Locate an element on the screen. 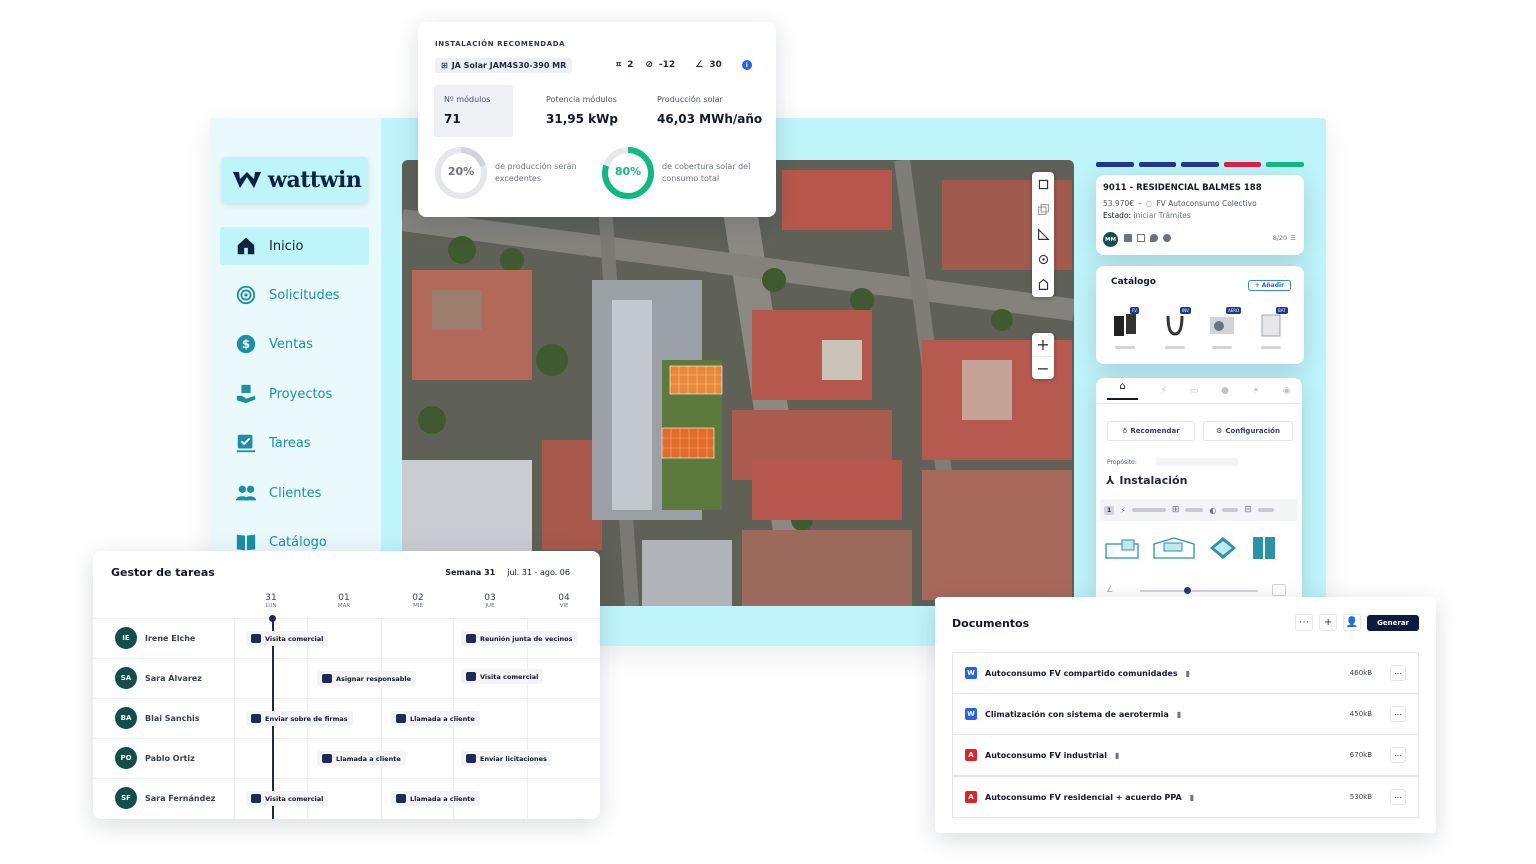 The image size is (1536, 864). logo: wattwin is located at coordinates (295, 180).